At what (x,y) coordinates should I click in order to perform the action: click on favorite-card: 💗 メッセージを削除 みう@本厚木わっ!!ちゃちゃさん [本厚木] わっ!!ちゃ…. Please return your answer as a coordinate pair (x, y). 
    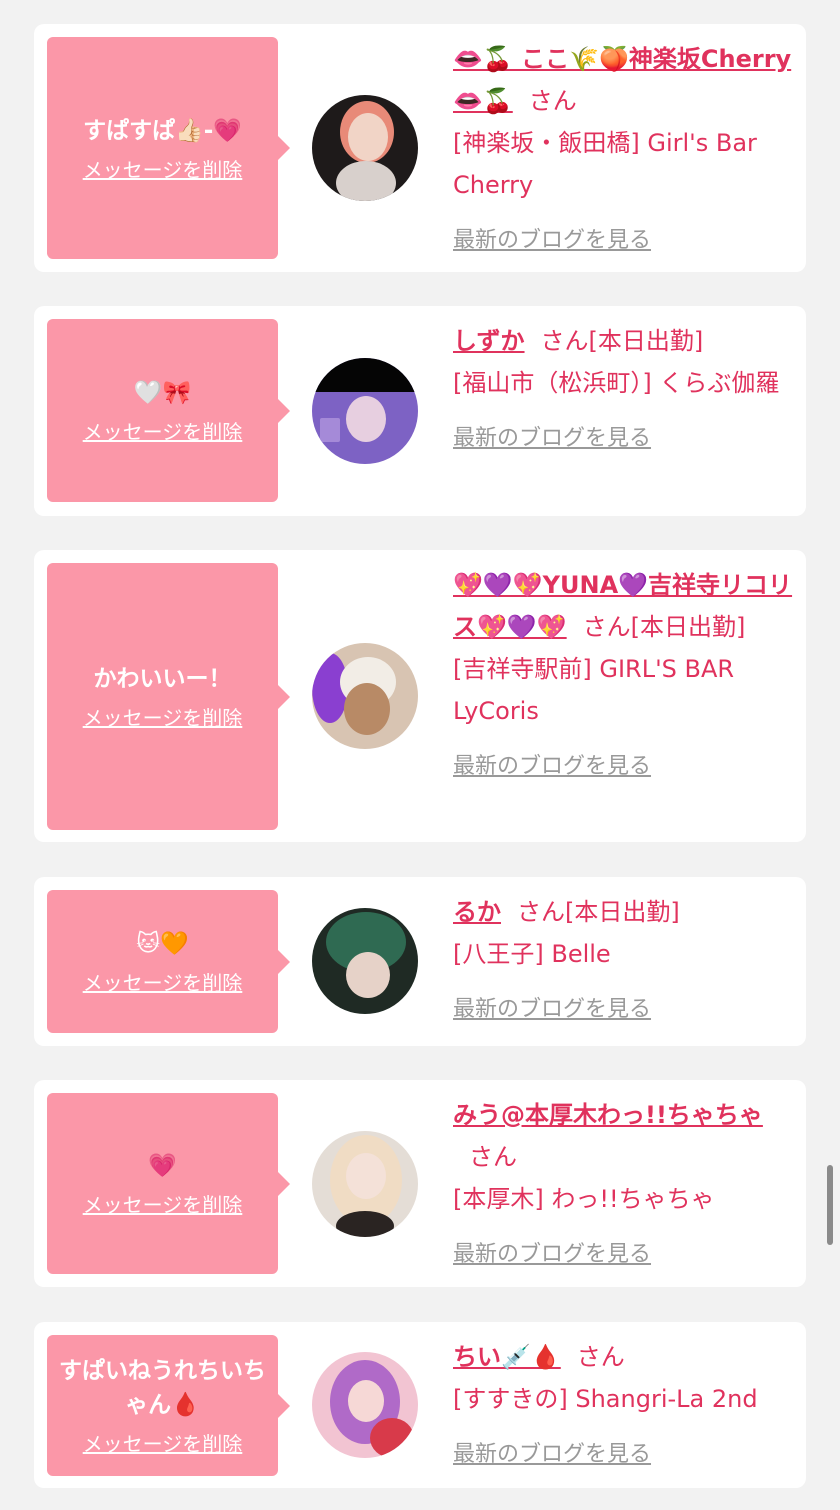
    Looking at the image, I should click on (420, 1183).